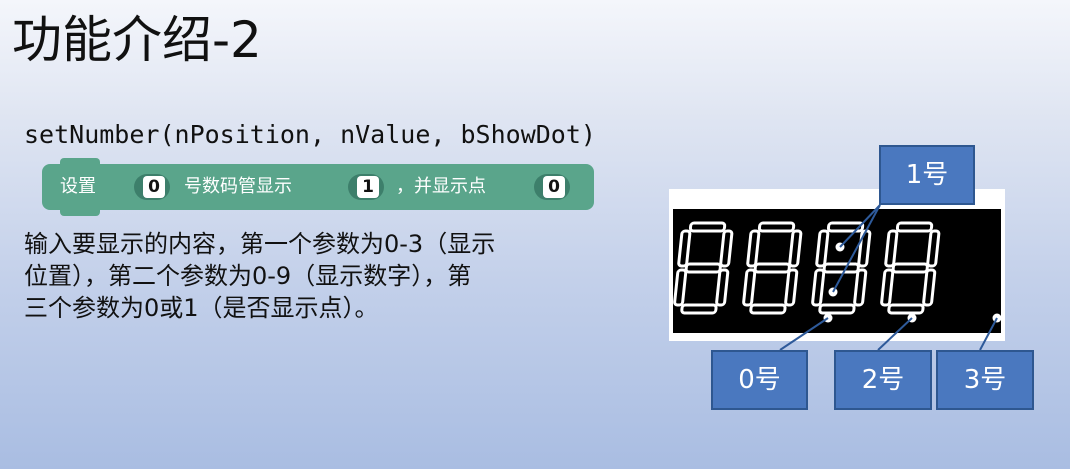 This screenshot has height=469, width=1070. What do you see at coordinates (791, 287) in the screenshot?
I see `digit-1-segment-c` at bounding box center [791, 287].